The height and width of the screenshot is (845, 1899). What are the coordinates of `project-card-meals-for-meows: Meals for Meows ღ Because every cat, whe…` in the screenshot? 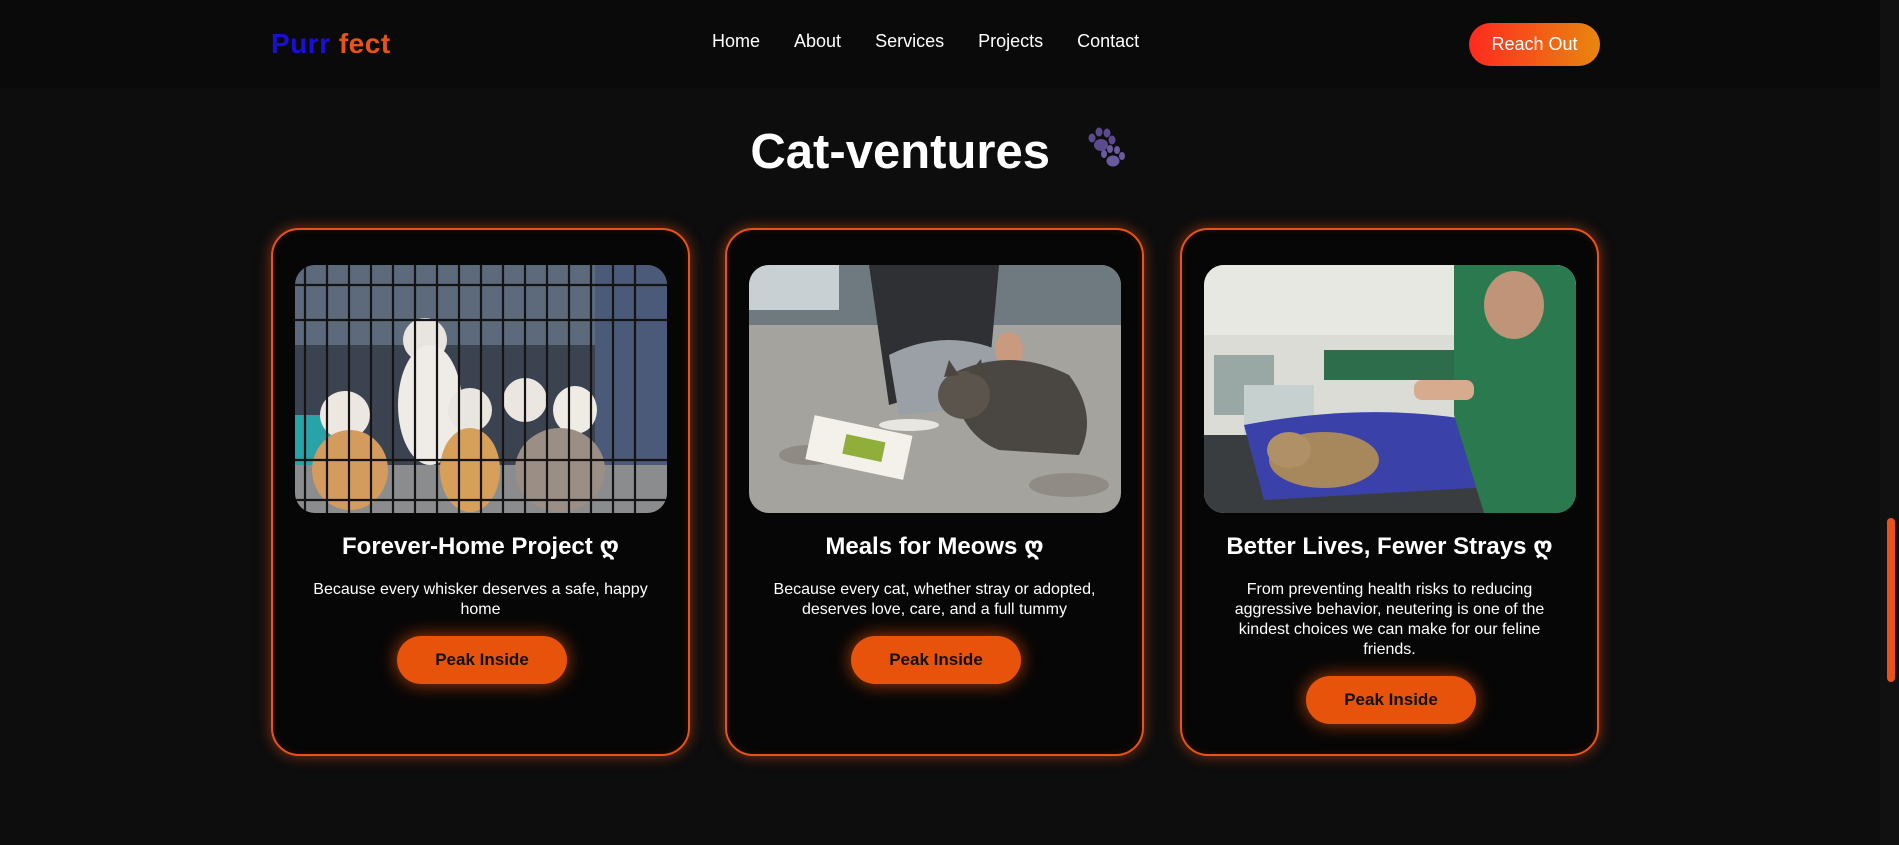 It's located at (934, 492).